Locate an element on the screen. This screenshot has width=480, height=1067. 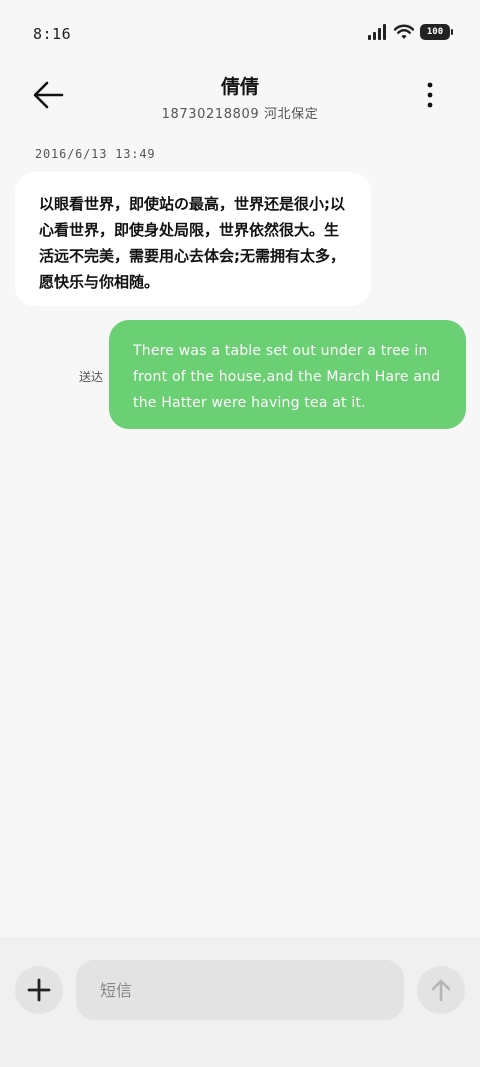
battery-level: 100 is located at coordinates (435, 32).